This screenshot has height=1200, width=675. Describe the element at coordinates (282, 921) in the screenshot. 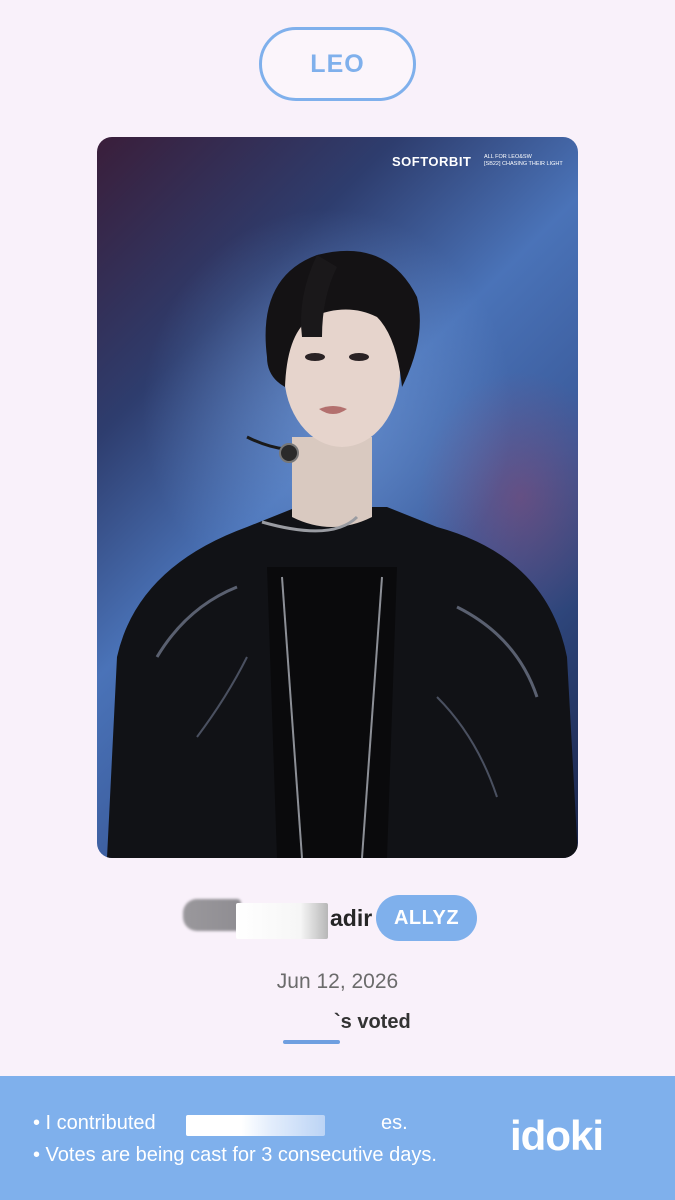

I see `redacted-username` at that location.